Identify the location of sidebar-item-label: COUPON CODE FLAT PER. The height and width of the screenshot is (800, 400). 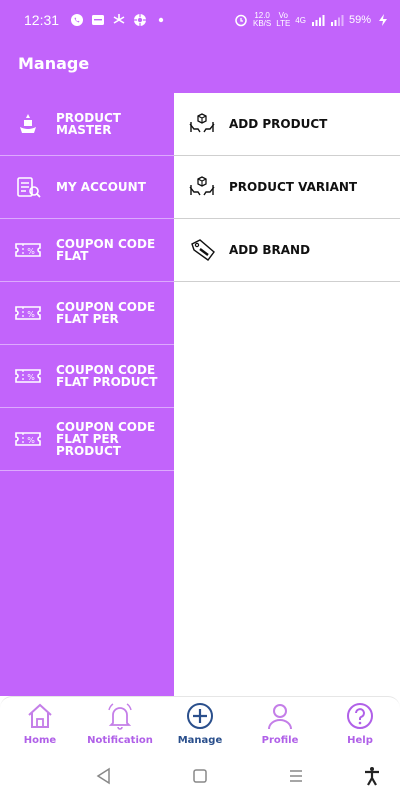
(106, 313).